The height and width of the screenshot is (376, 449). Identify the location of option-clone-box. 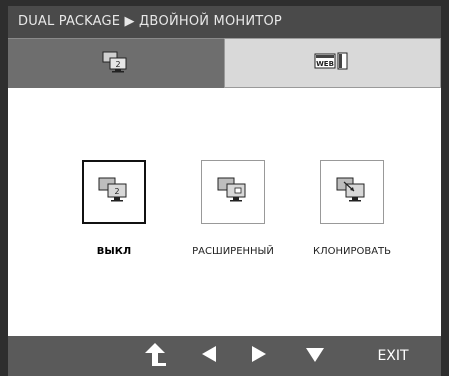
(352, 192).